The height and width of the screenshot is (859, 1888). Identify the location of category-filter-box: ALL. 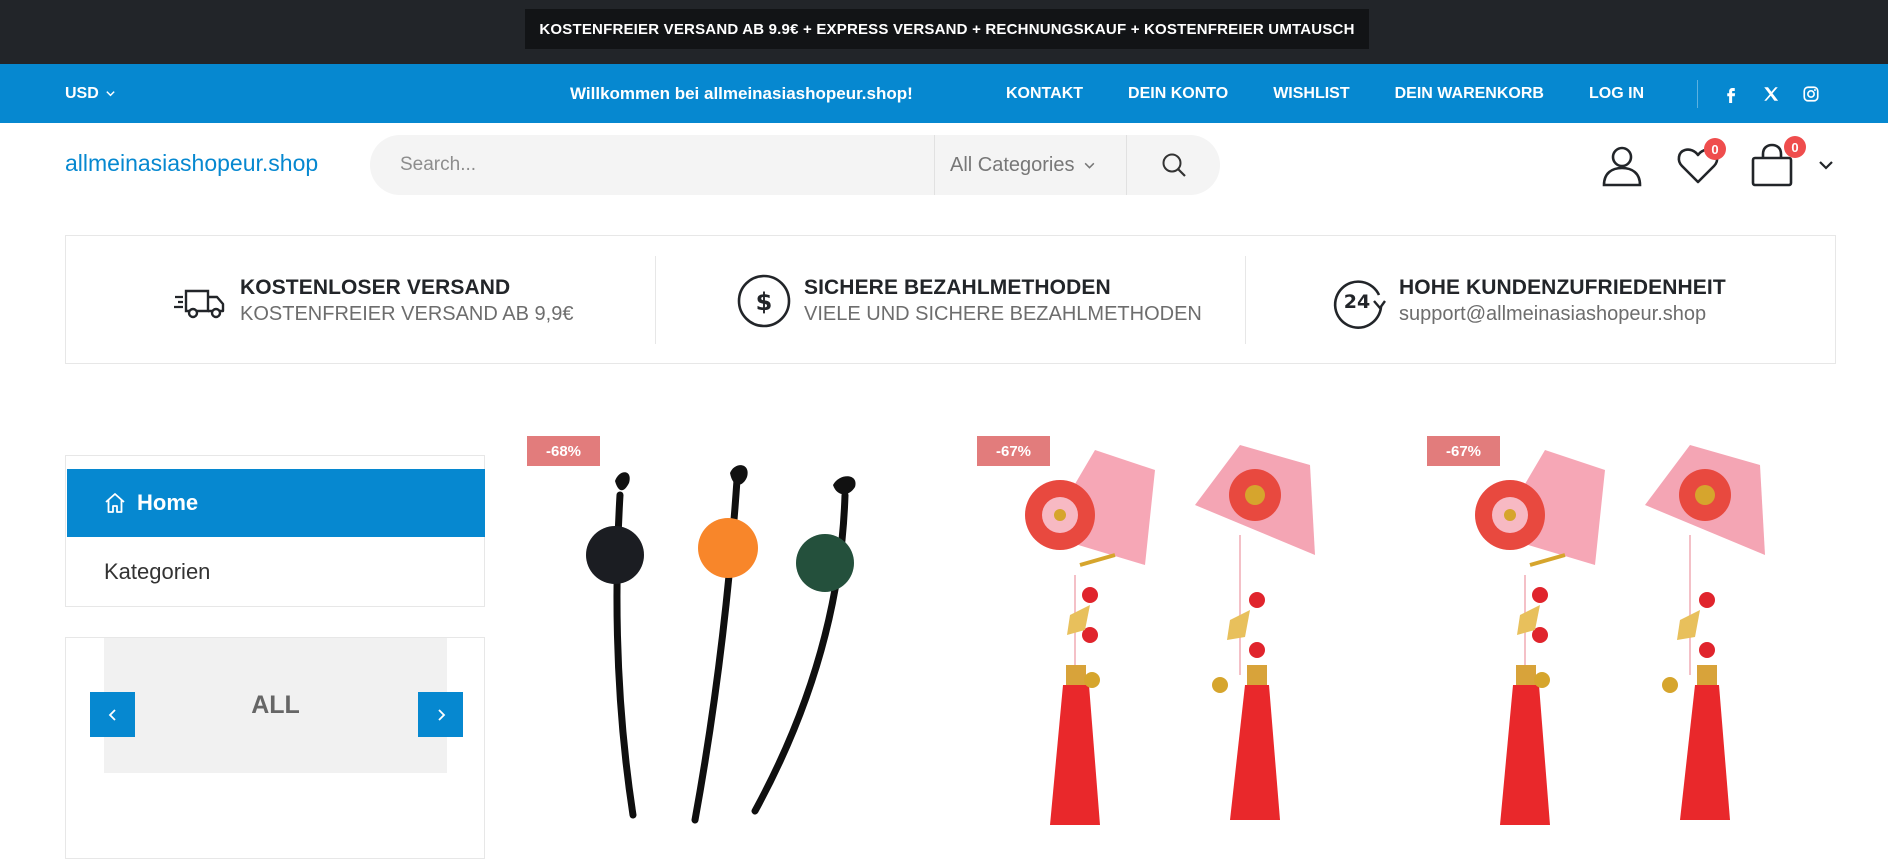
(275, 748).